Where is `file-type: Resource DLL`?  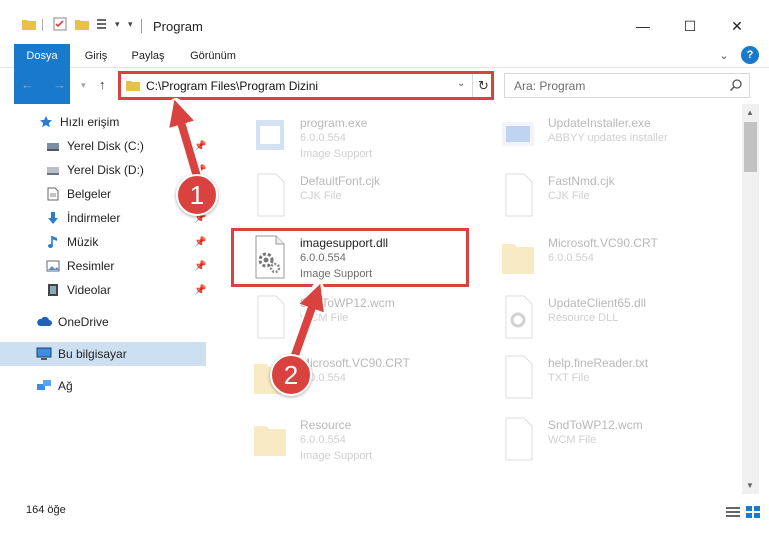 file-type: Resource DLL is located at coordinates (583, 318).